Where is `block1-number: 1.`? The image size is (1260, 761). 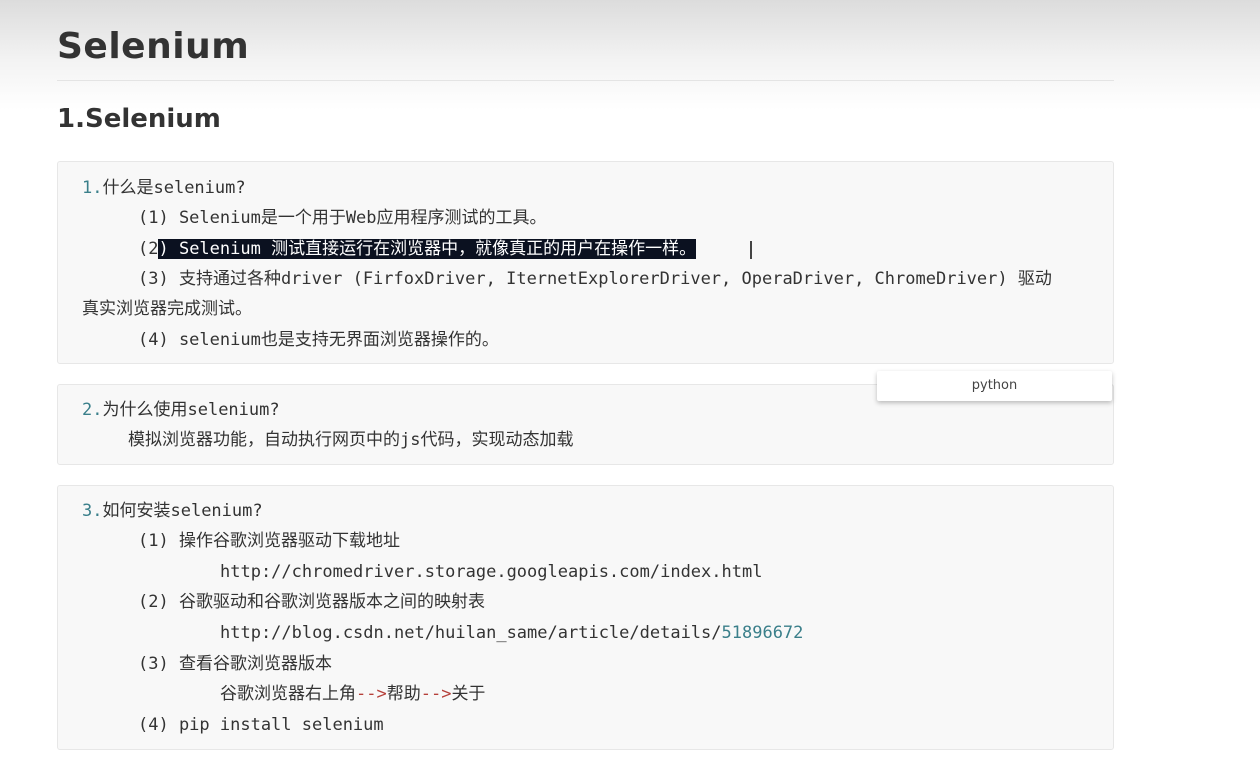
block1-number: 1. is located at coordinates (92, 188).